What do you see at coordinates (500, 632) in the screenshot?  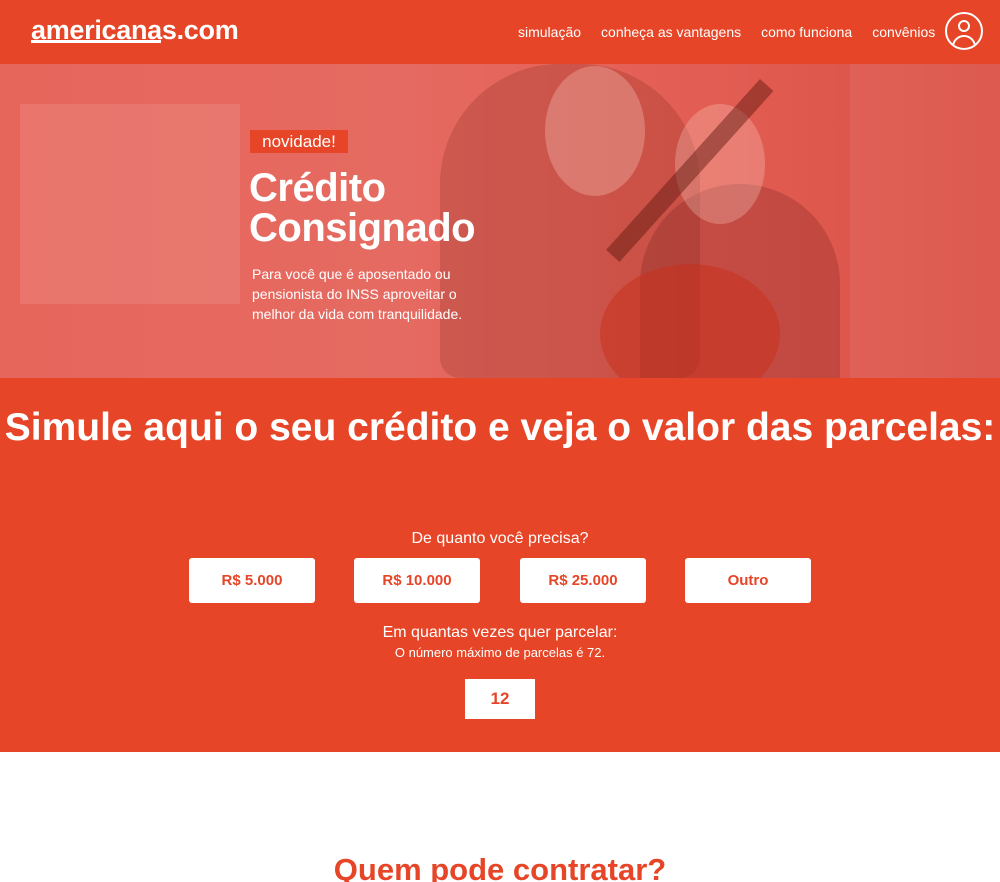 I see `installments-question: Em quantas vezes quer parcelar:` at bounding box center [500, 632].